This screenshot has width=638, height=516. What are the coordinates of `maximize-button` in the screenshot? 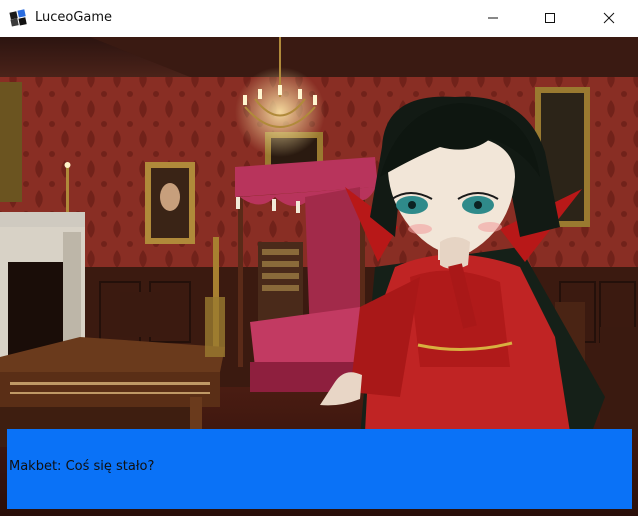 It's located at (550, 18).